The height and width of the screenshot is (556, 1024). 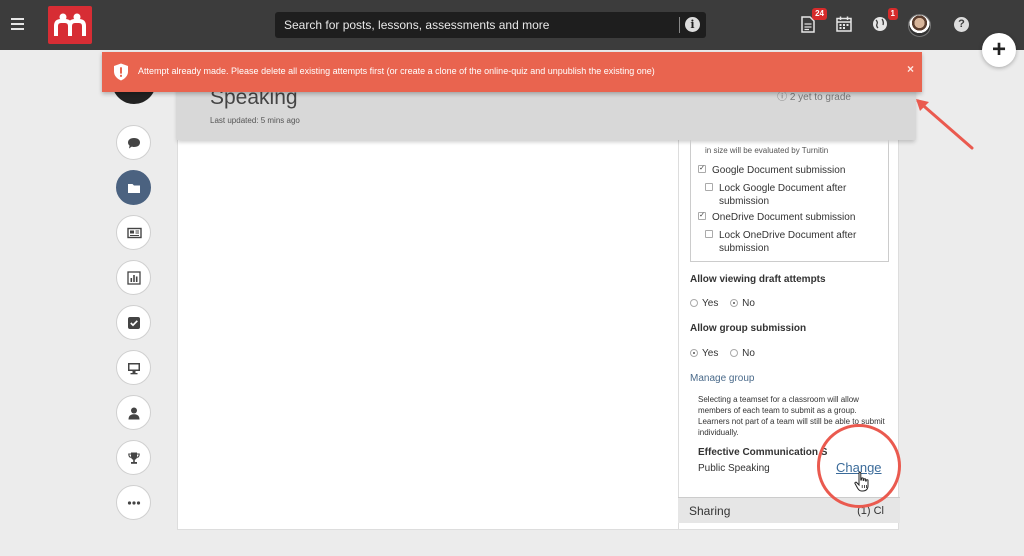 I want to click on group-submission-label: Allow group submission, so click(x=748, y=328).